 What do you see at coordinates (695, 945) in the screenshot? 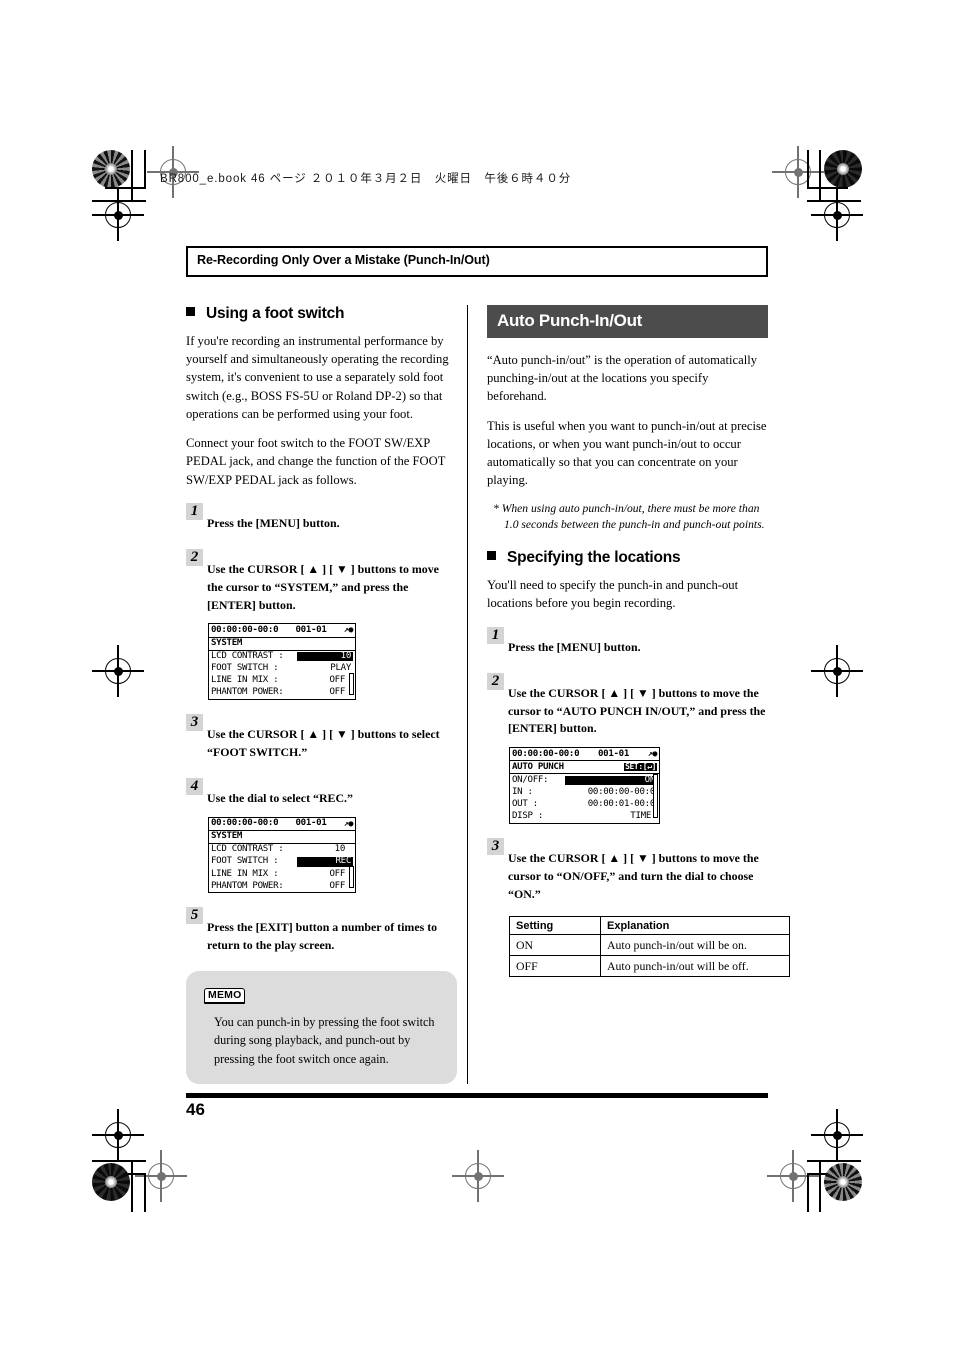
I see `table-cell-explanation: Auto punch-in/out will be on.` at bounding box center [695, 945].